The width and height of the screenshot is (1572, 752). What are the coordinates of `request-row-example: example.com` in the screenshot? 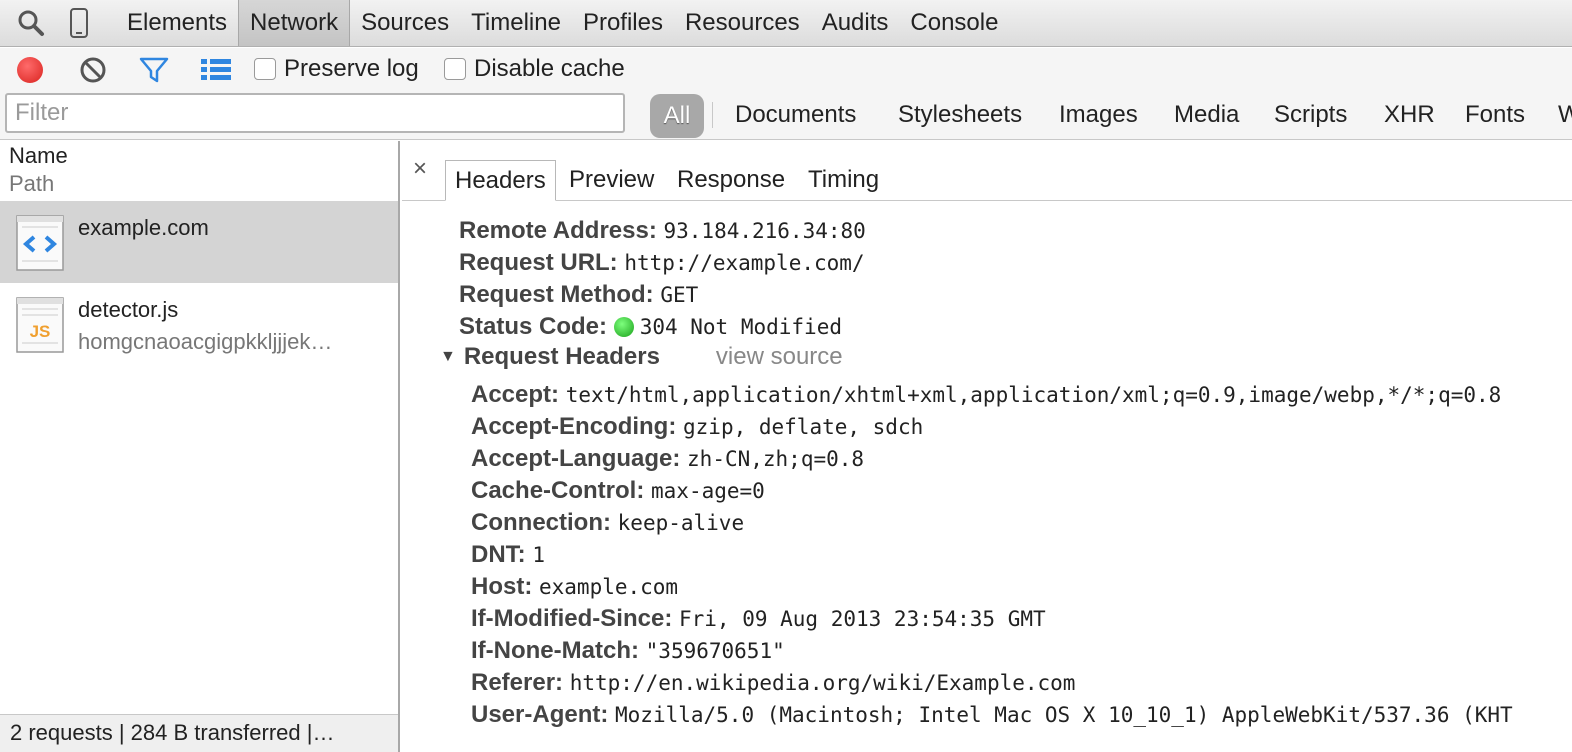 It's located at (199, 242).